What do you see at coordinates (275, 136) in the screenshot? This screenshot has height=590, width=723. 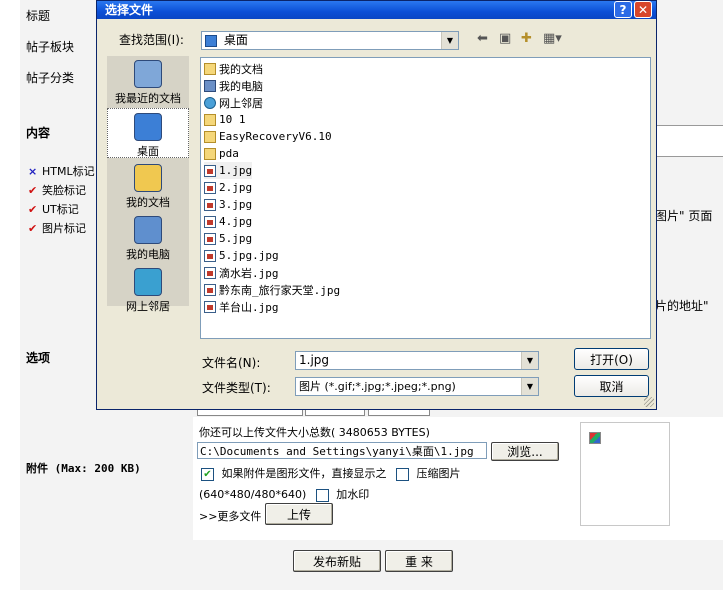 I see `file-name: EasyRecoveryV6.10` at bounding box center [275, 136].